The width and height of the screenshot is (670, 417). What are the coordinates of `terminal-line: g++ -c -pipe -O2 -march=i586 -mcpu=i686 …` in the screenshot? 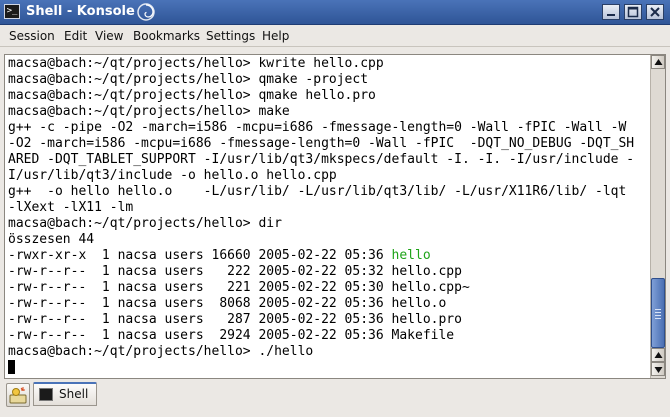 It's located at (330, 128).